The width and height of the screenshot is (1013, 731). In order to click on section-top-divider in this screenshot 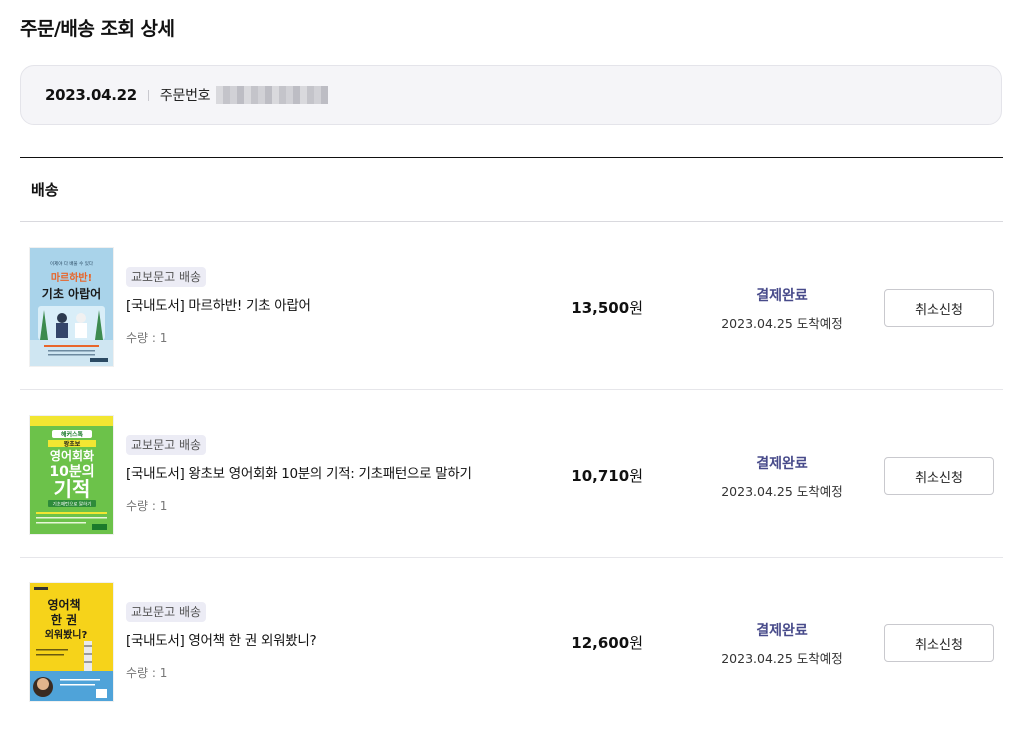, I will do `click(511, 157)`.